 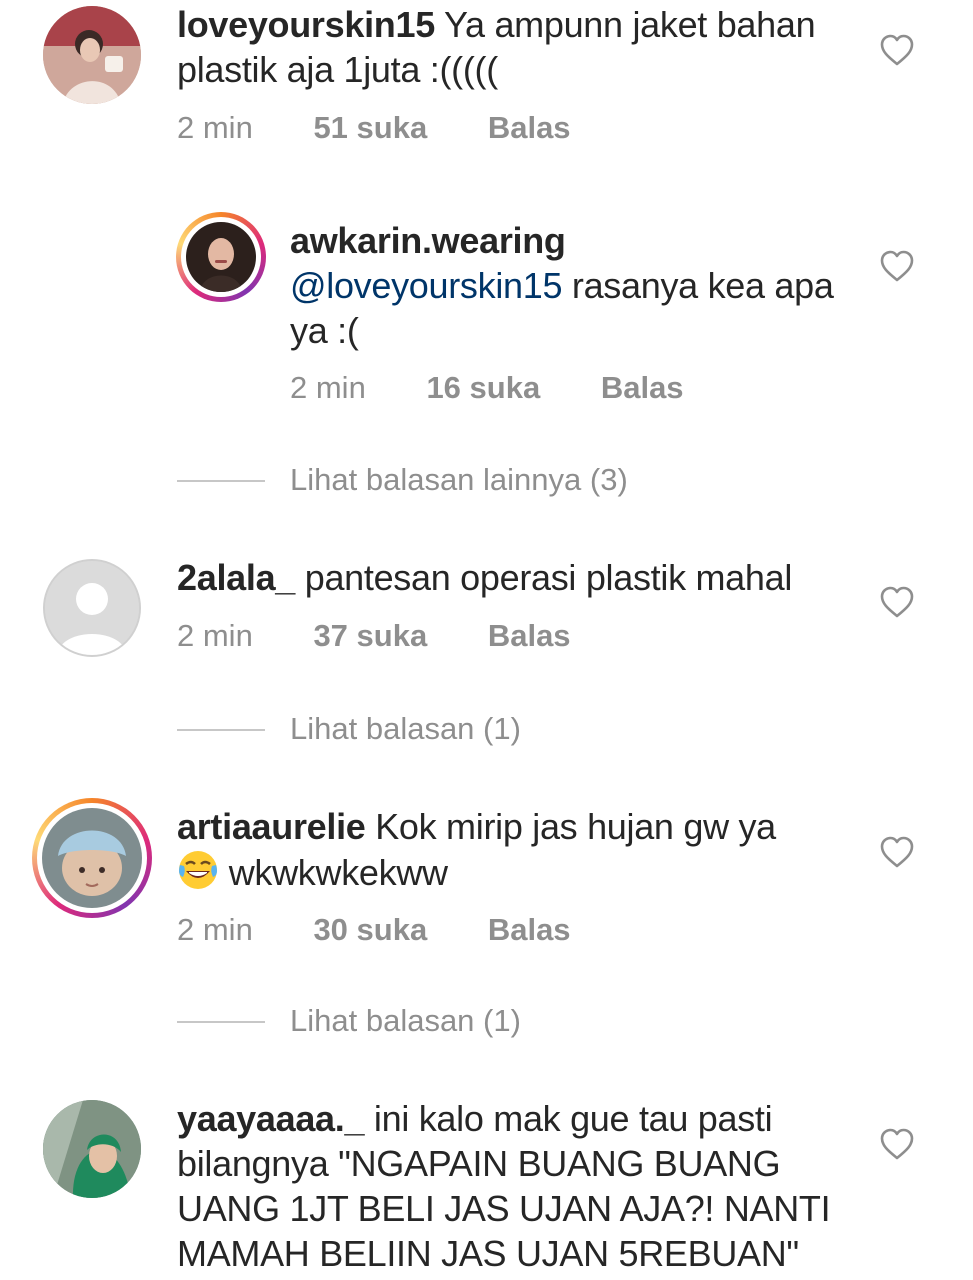 What do you see at coordinates (271, 1118) in the screenshot?
I see `comment-username: yaayaaaa._` at bounding box center [271, 1118].